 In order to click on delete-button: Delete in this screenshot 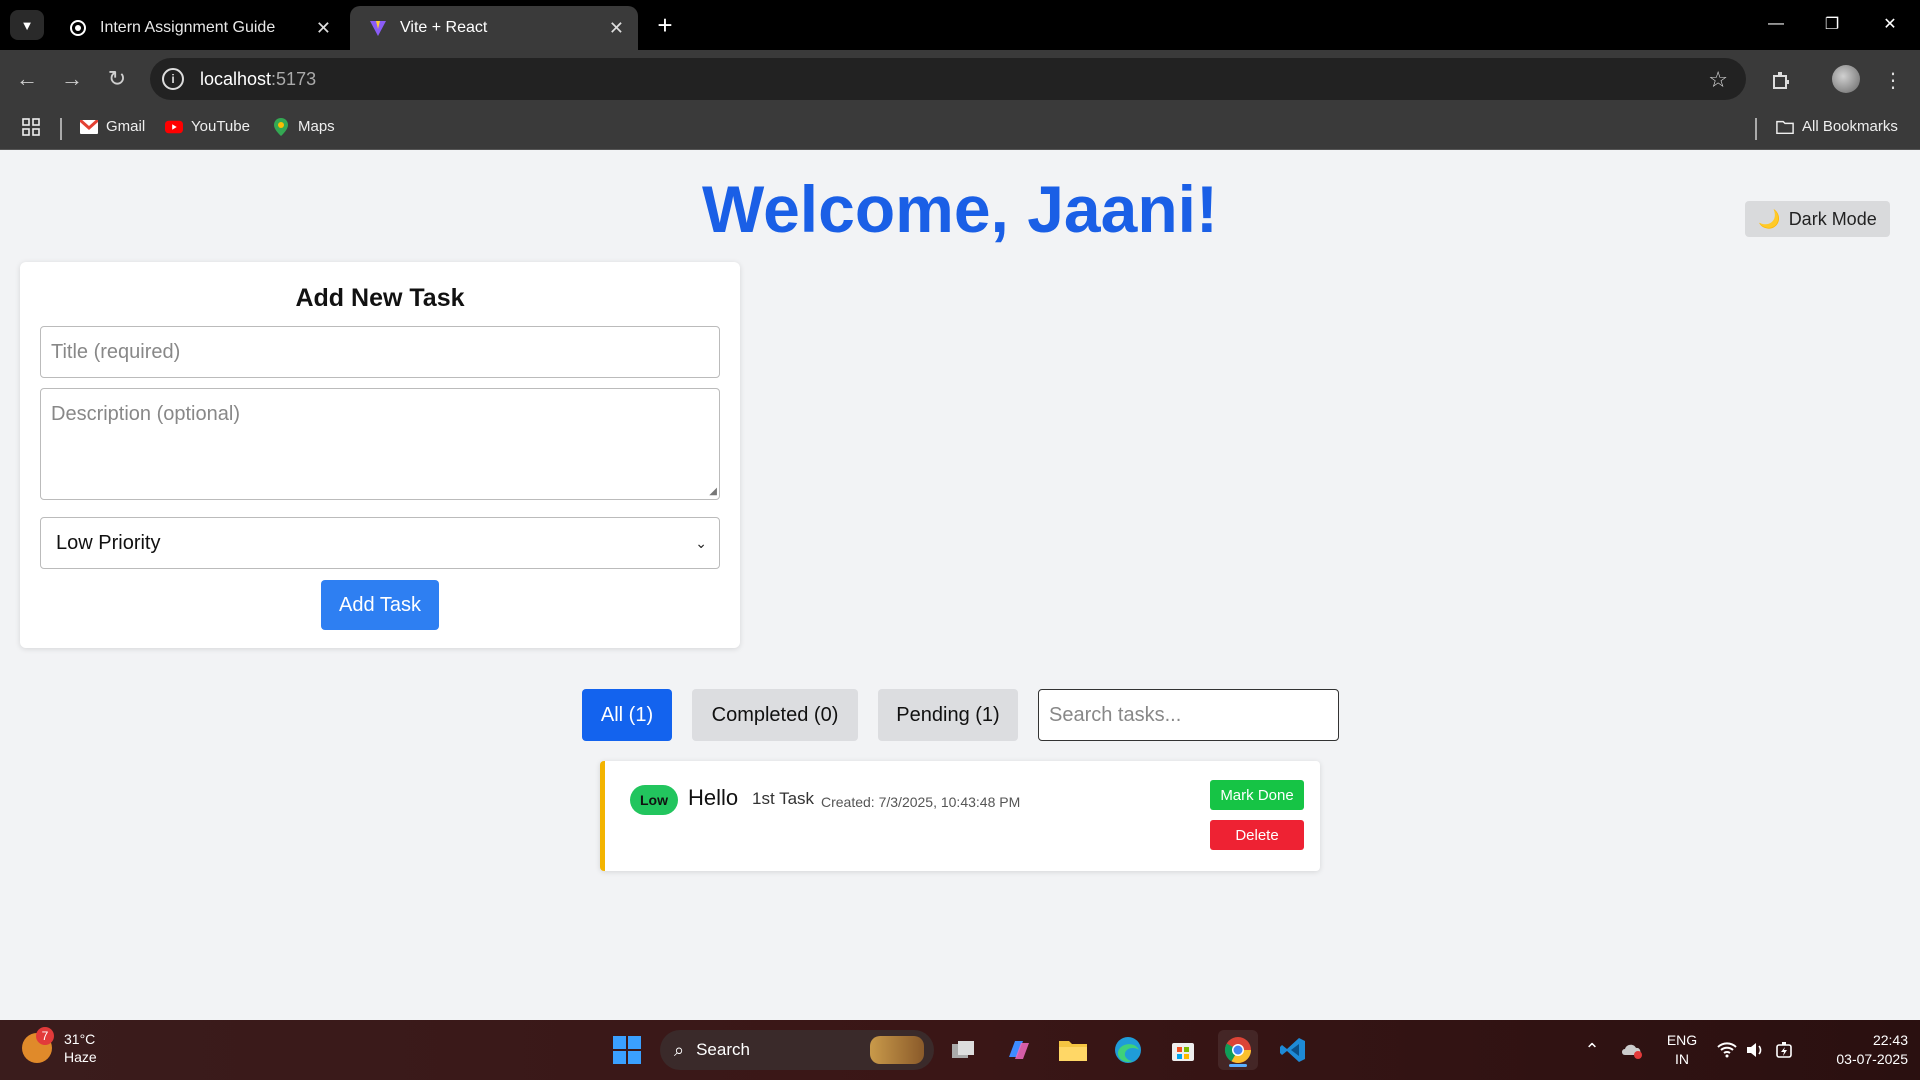, I will do `click(1257, 835)`.